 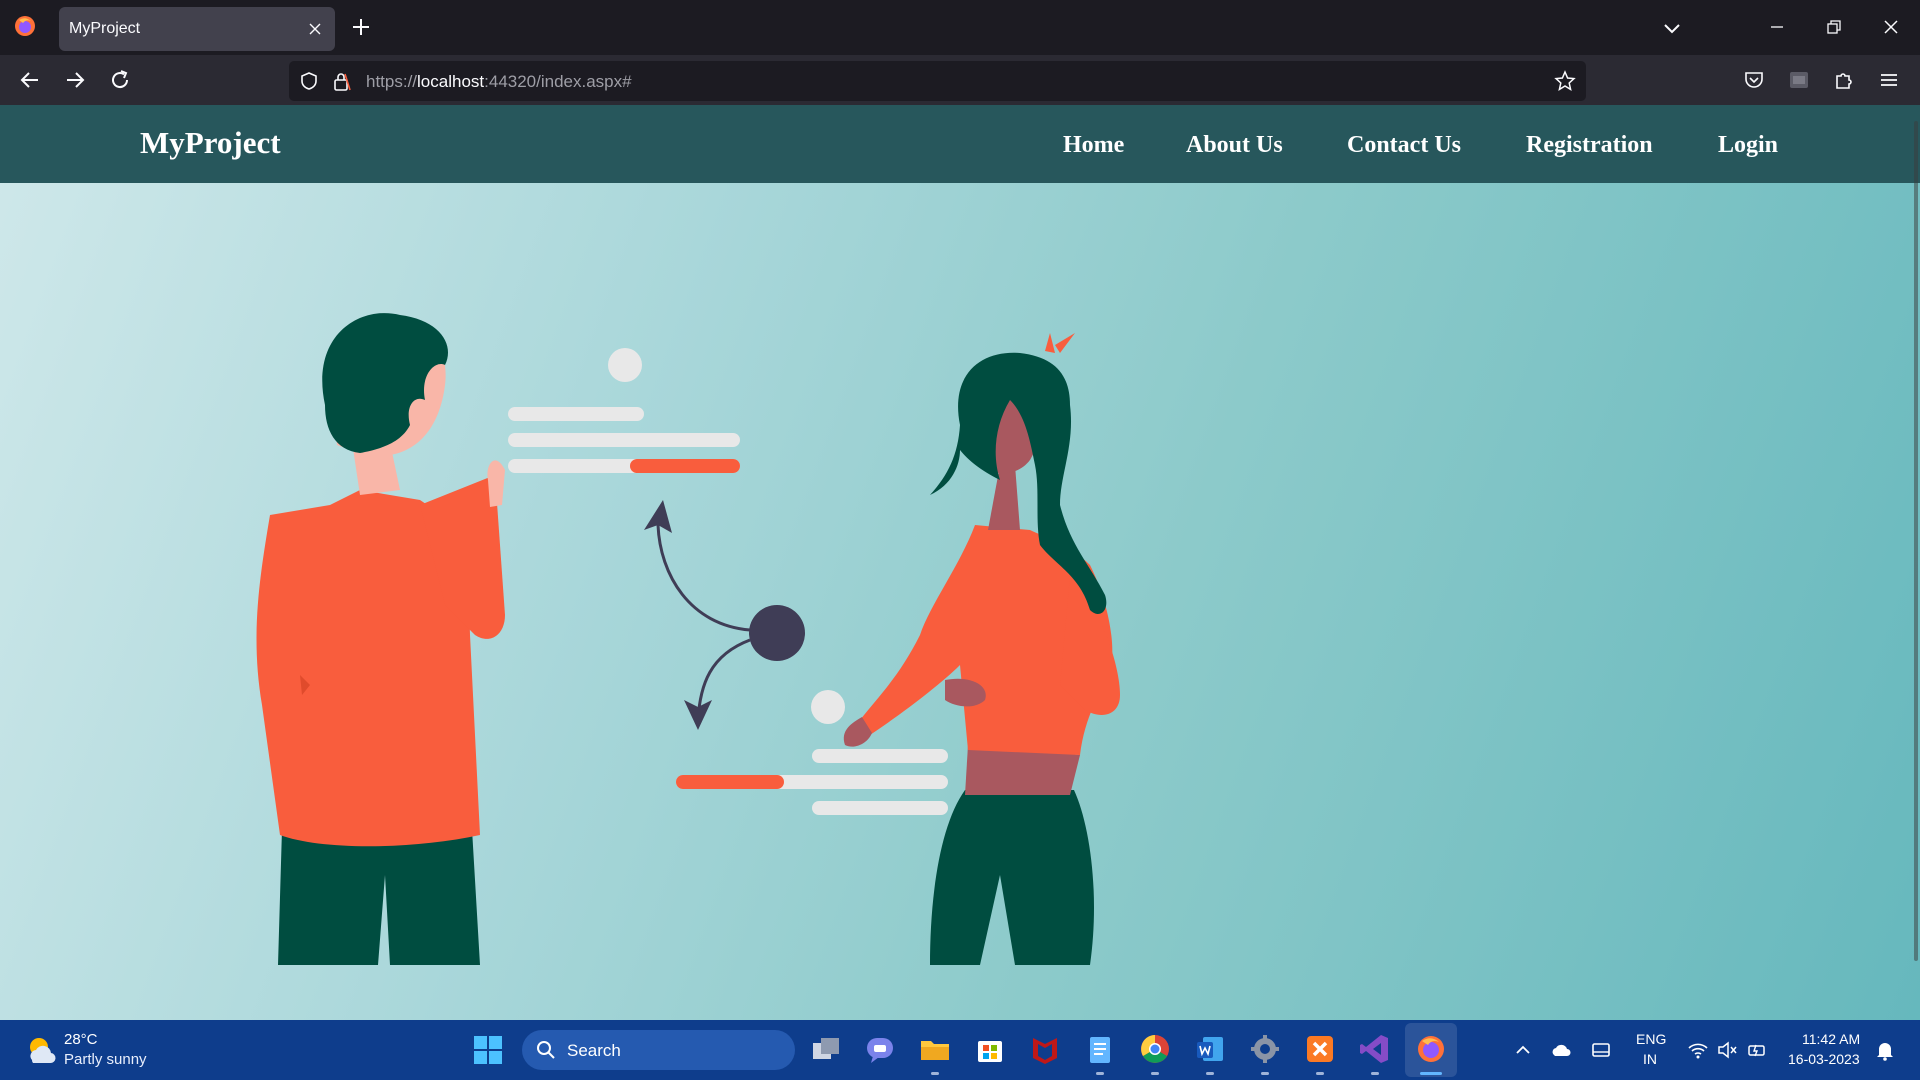 I want to click on chevron-up-icon, so click(x=1523, y=1050).